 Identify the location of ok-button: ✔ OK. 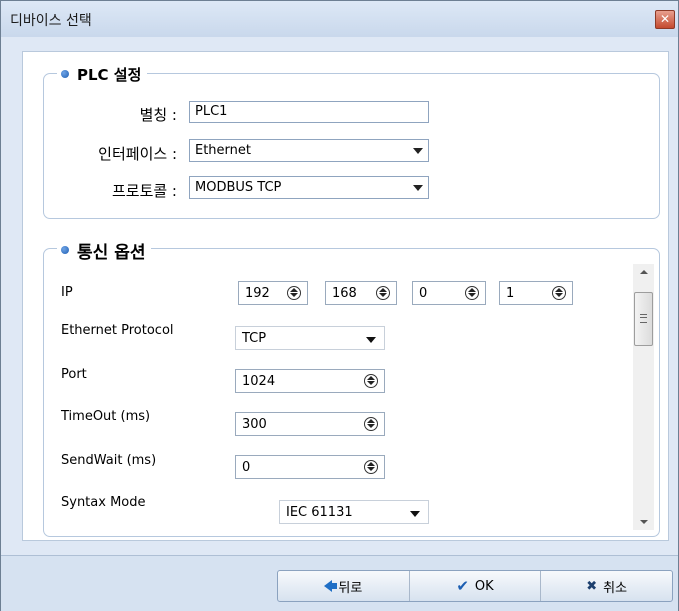
(476, 586).